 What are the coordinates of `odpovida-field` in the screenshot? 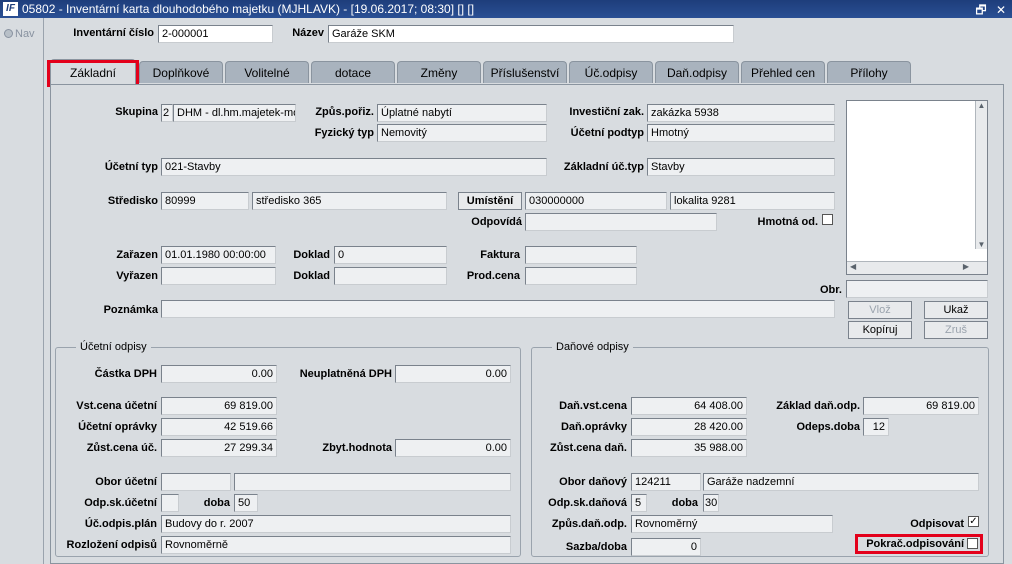 It's located at (621, 222).